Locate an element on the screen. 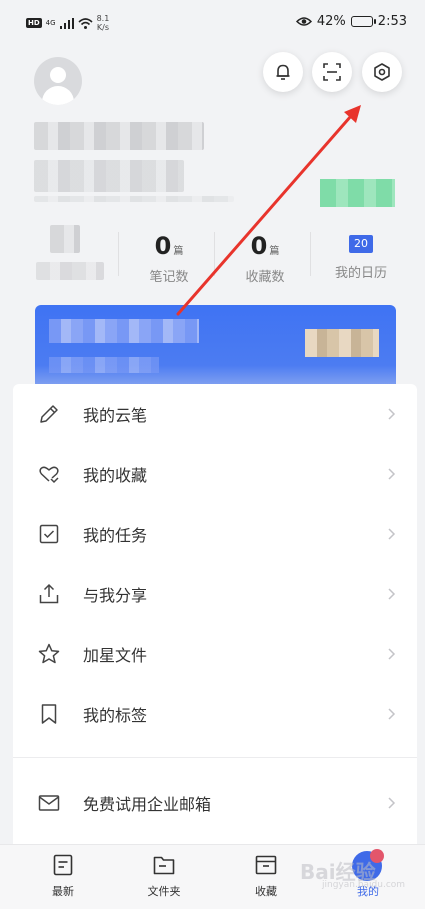 The width and height of the screenshot is (425, 909). menu-divider is located at coordinates (215, 757).